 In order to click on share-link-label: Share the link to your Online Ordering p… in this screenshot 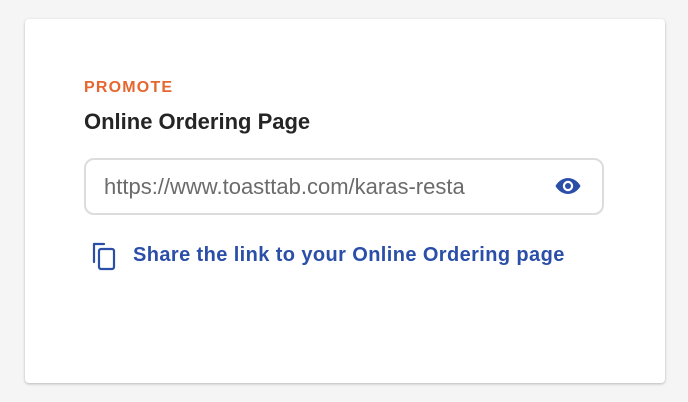, I will do `click(349, 254)`.